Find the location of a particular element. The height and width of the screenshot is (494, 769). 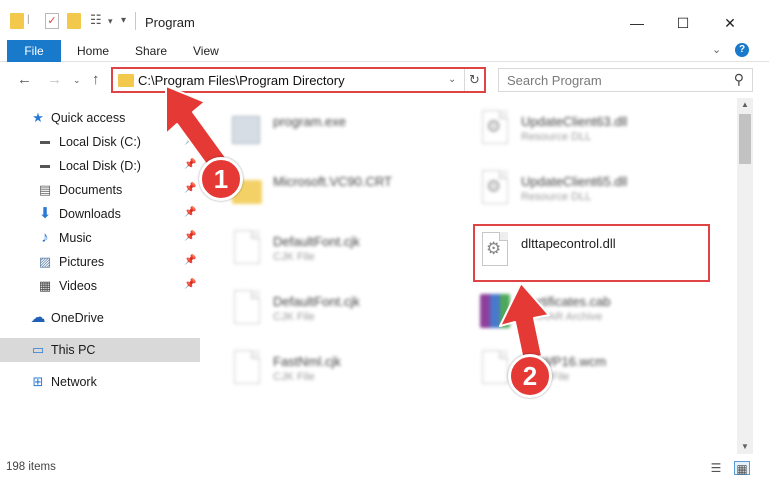

pictures-icon: ▨ is located at coordinates (45, 261).